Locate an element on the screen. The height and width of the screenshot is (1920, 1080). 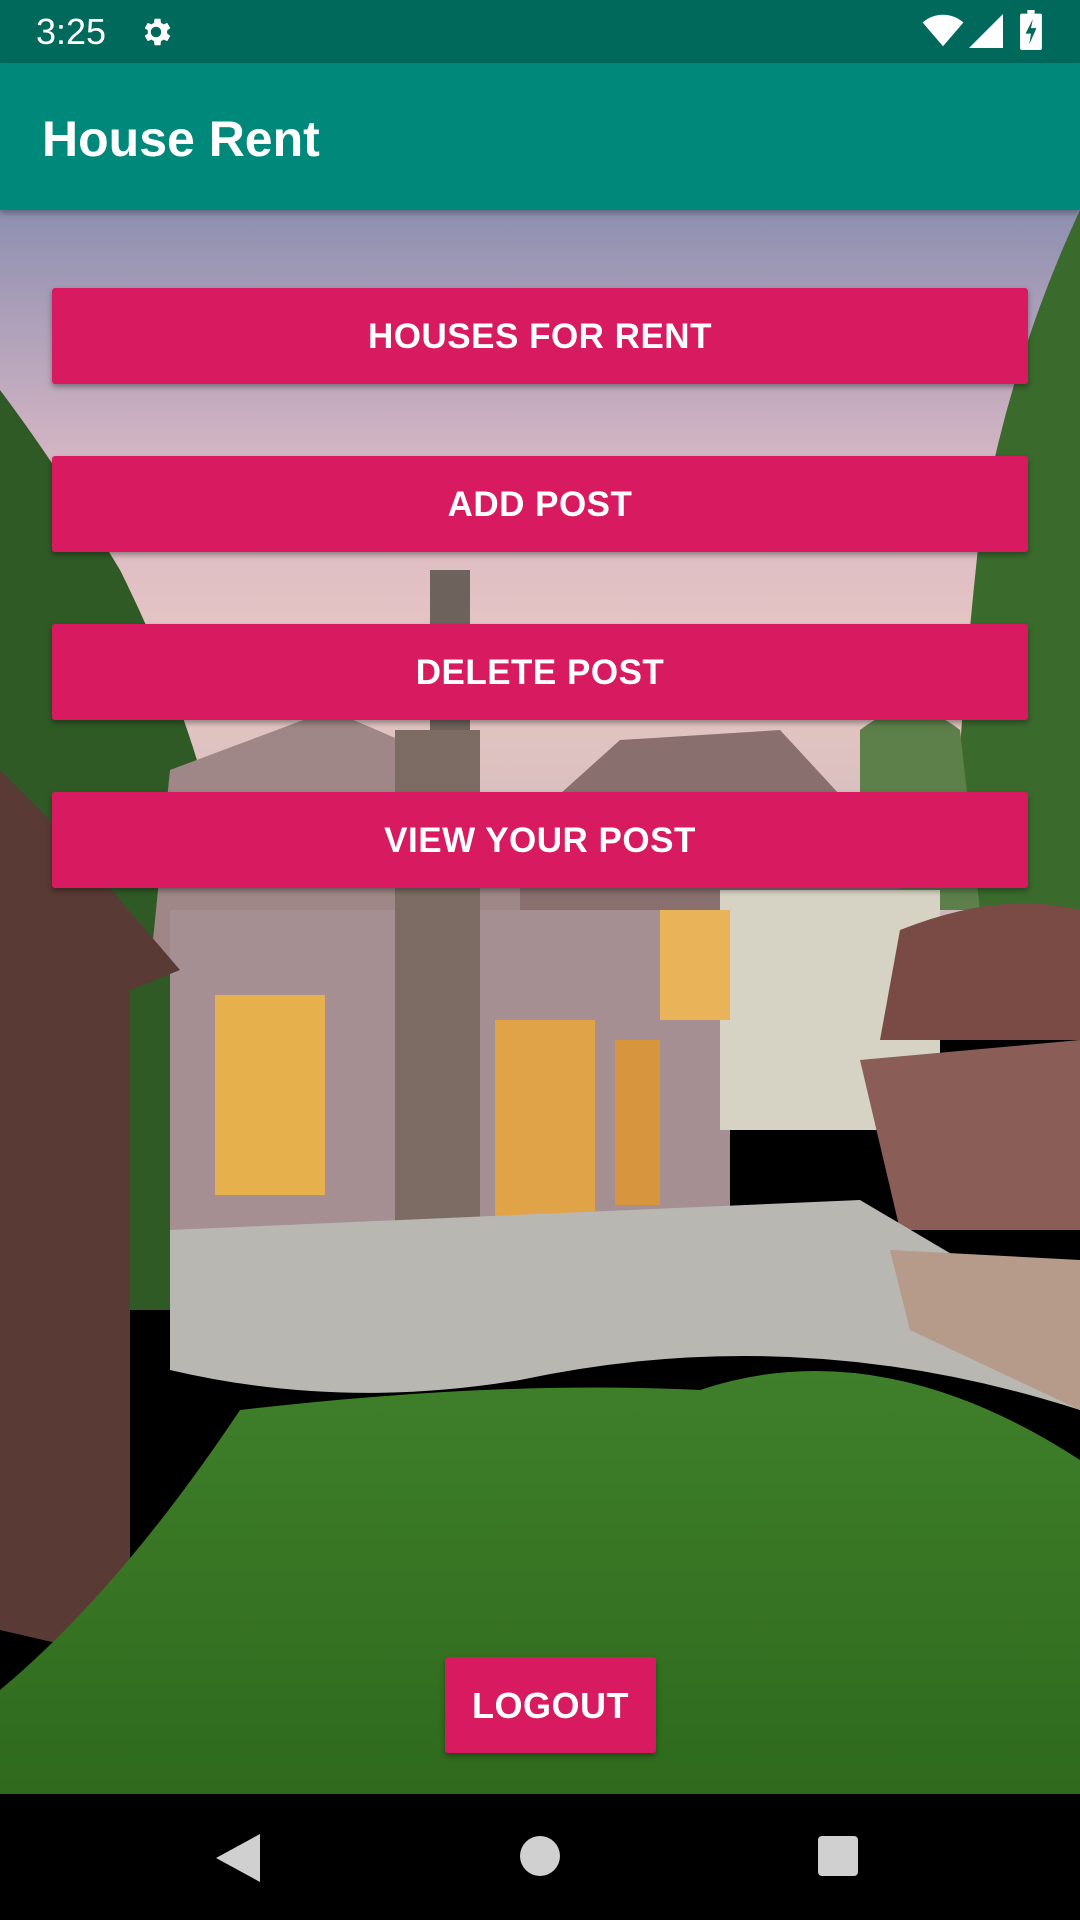
recents-icon is located at coordinates (838, 1856).